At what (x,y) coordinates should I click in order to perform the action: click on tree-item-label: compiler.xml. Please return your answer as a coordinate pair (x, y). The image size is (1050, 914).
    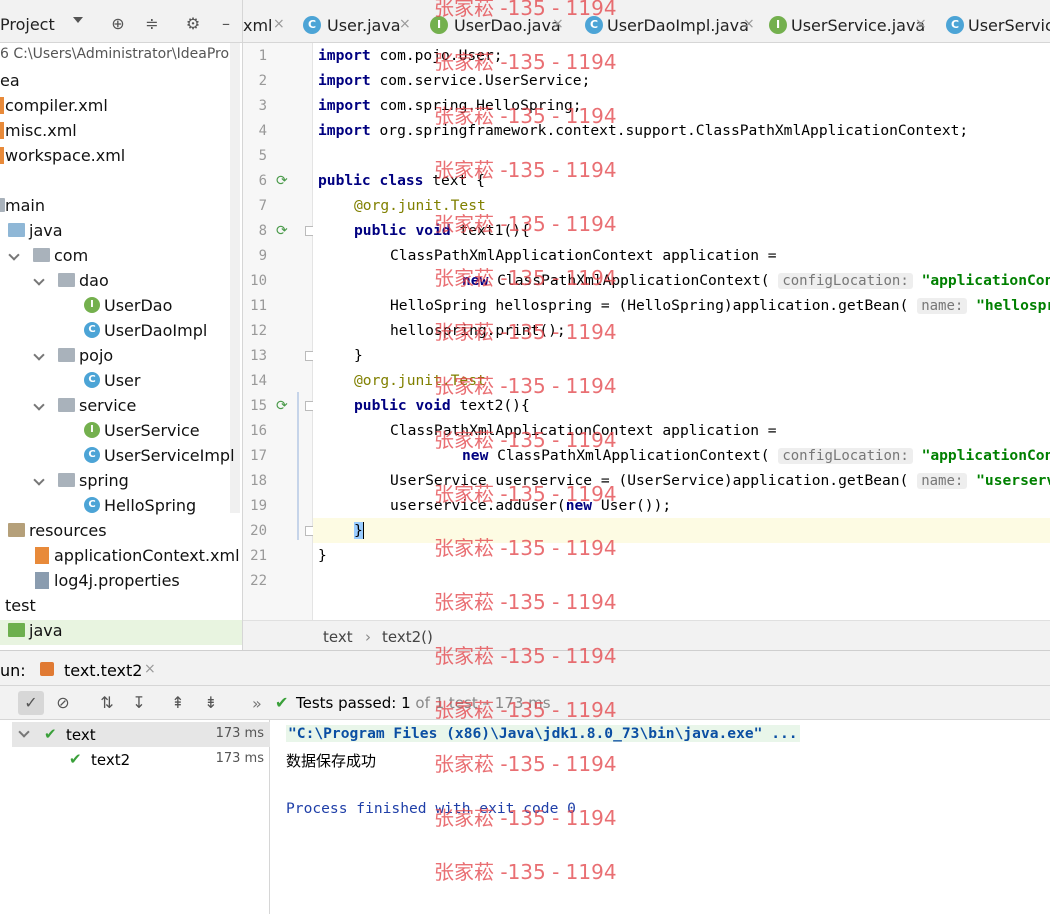
    Looking at the image, I should click on (56, 105).